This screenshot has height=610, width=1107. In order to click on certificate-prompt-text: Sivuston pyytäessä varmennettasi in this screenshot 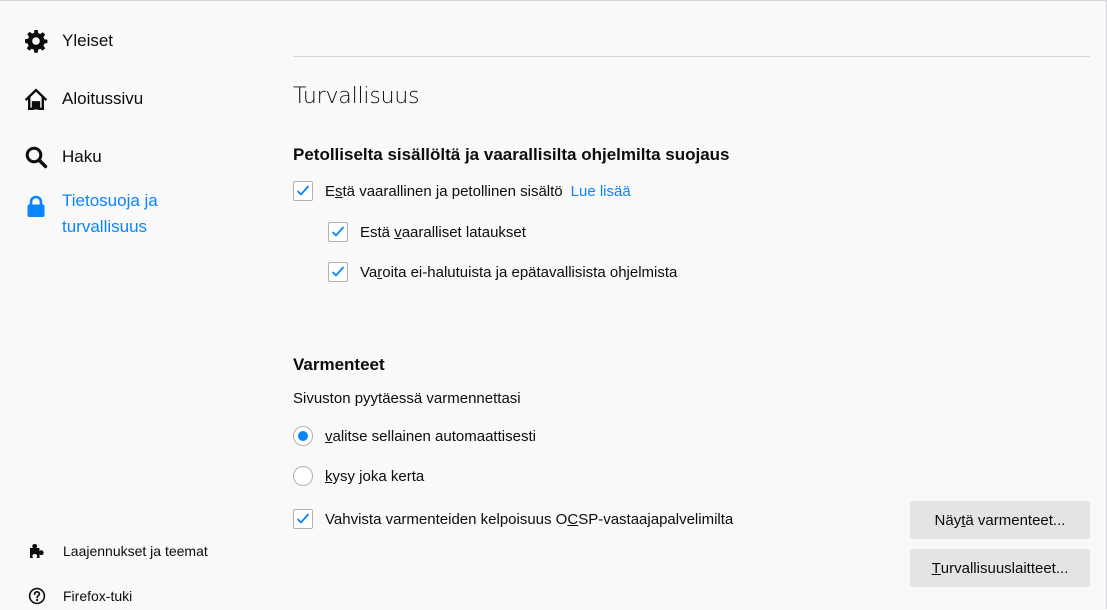, I will do `click(407, 398)`.